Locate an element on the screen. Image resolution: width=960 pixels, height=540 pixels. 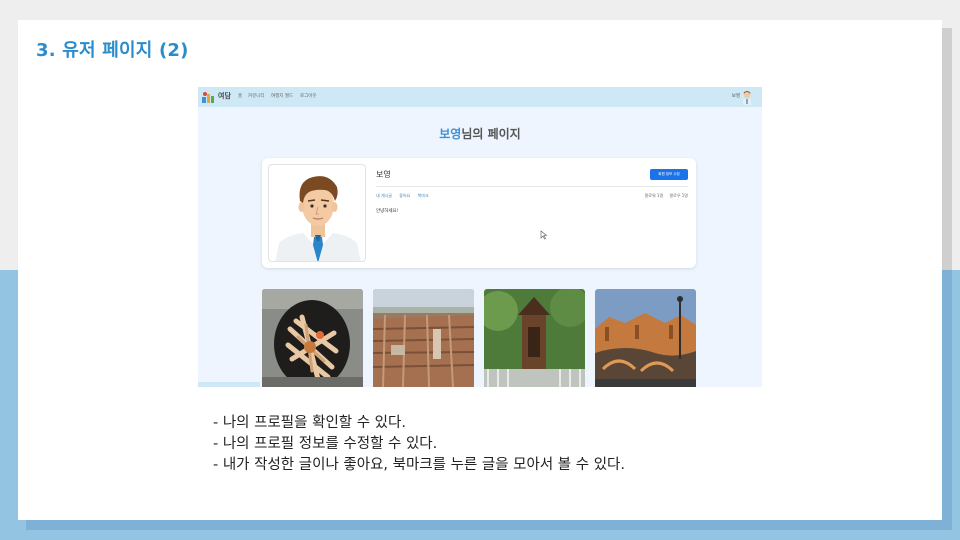
crab-dish-image is located at coordinates (312, 338).